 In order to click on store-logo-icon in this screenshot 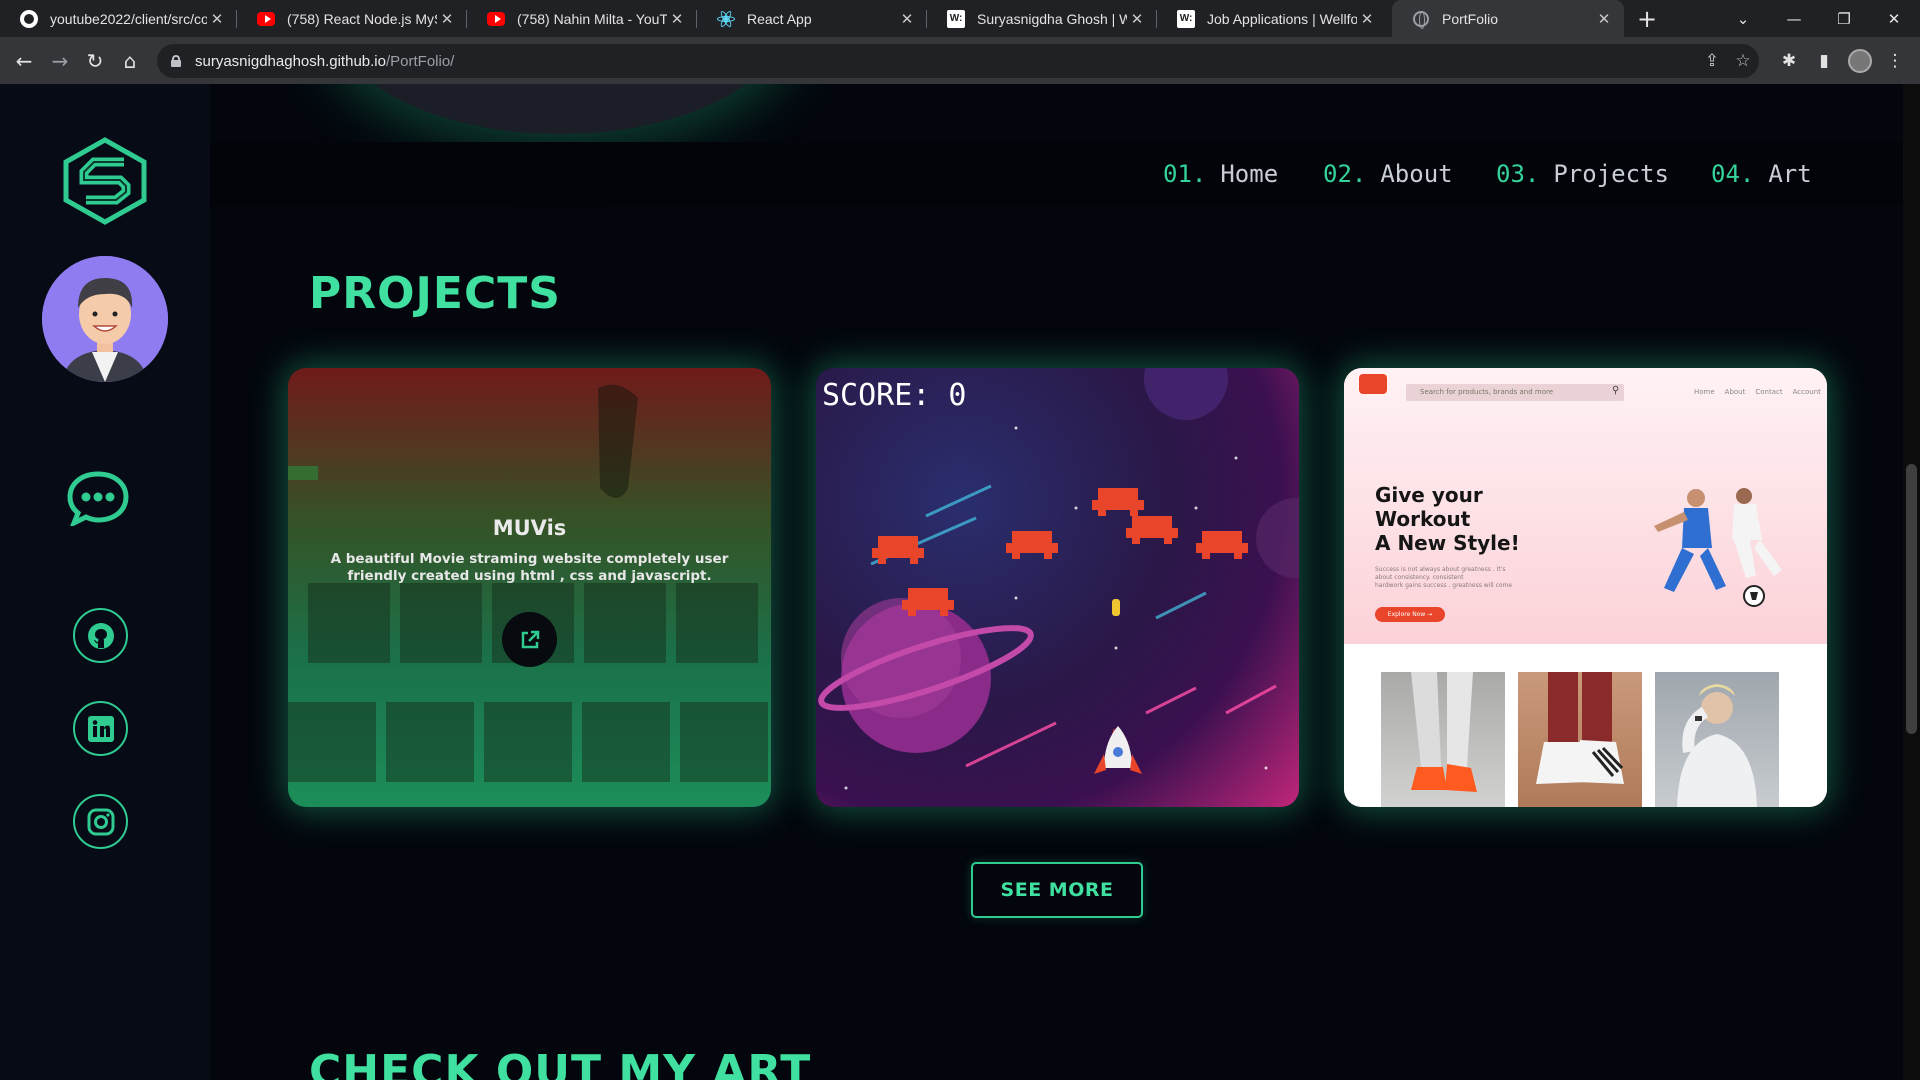, I will do `click(1373, 384)`.